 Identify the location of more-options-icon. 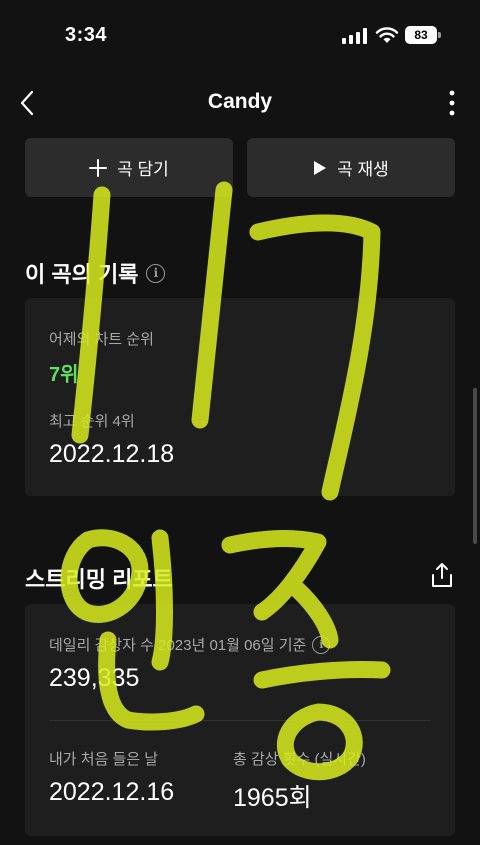
(452, 103).